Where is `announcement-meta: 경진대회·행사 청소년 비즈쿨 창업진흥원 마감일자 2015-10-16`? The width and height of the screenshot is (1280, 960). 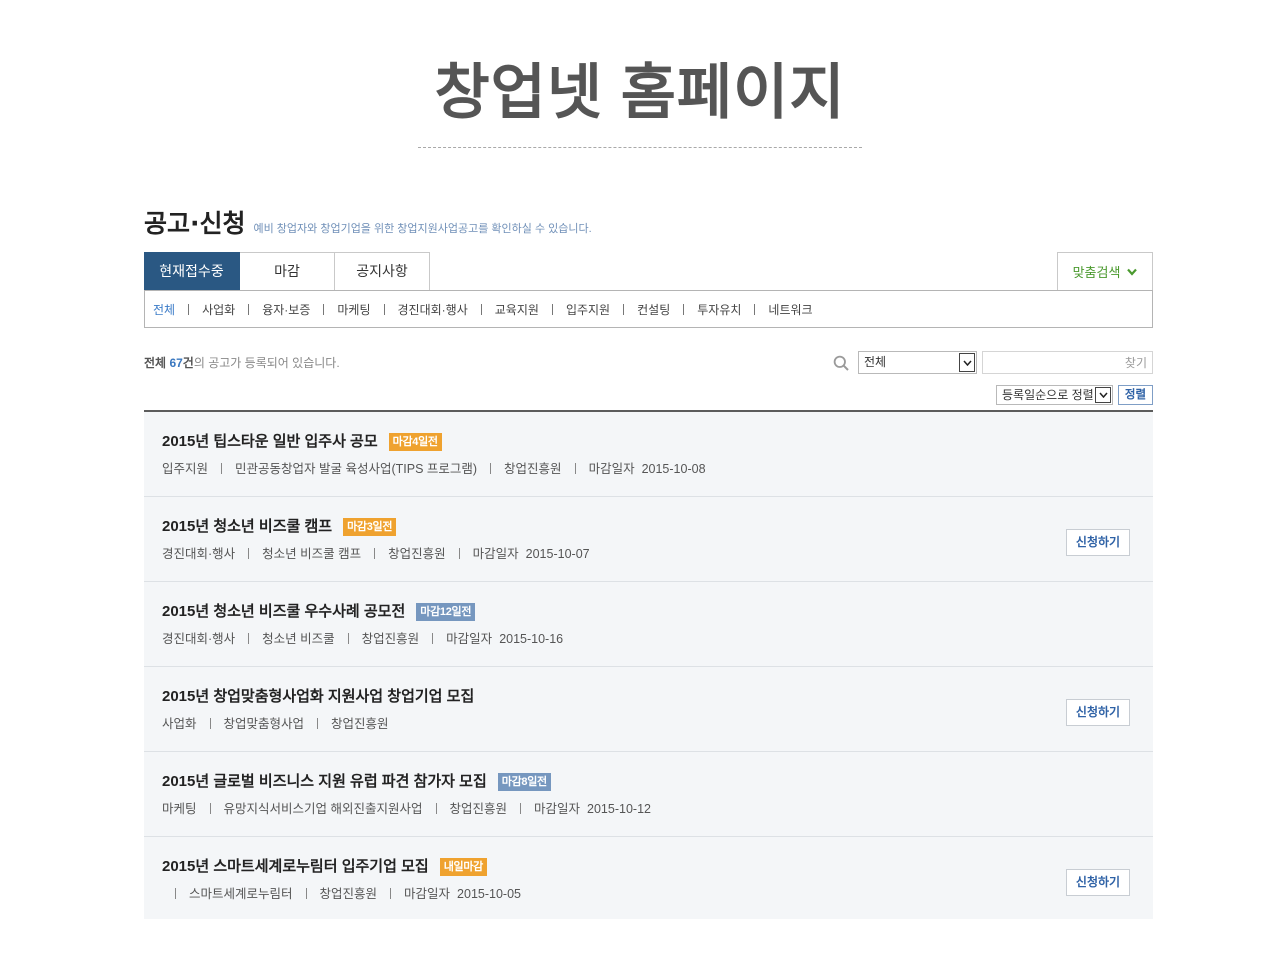
announcement-meta: 경진대회·행사 청소년 비즈쿨 창업진흥원 마감일자 2015-10-16 is located at coordinates (657, 639).